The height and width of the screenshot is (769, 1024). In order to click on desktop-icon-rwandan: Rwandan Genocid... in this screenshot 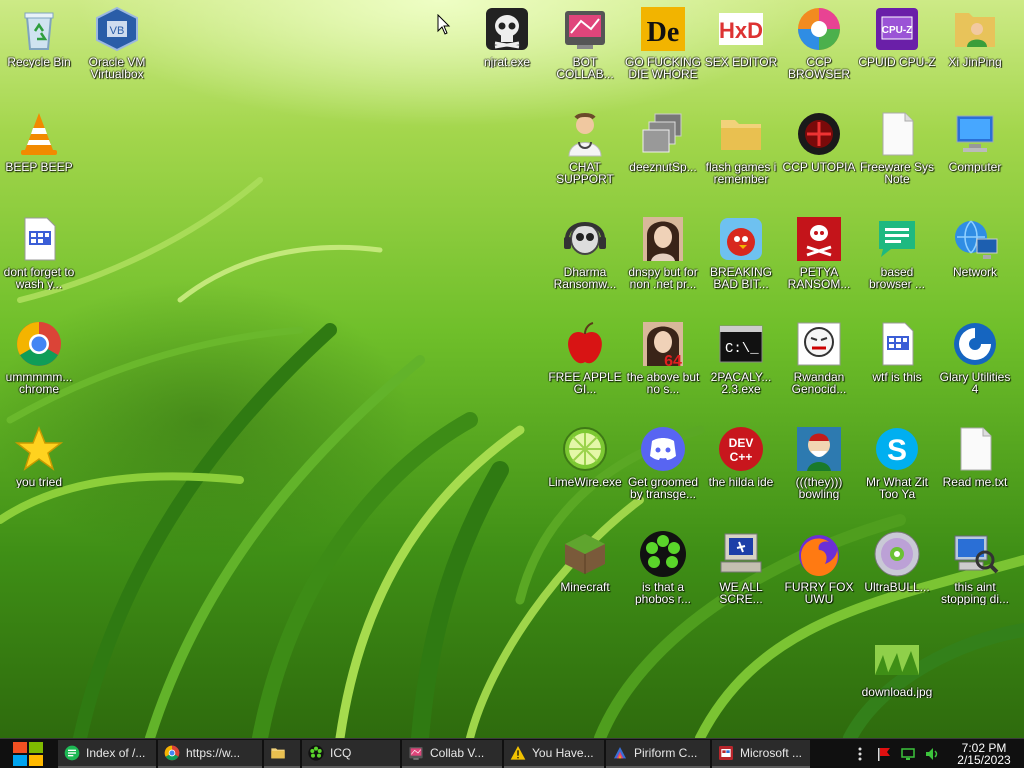, I will do `click(819, 367)`.